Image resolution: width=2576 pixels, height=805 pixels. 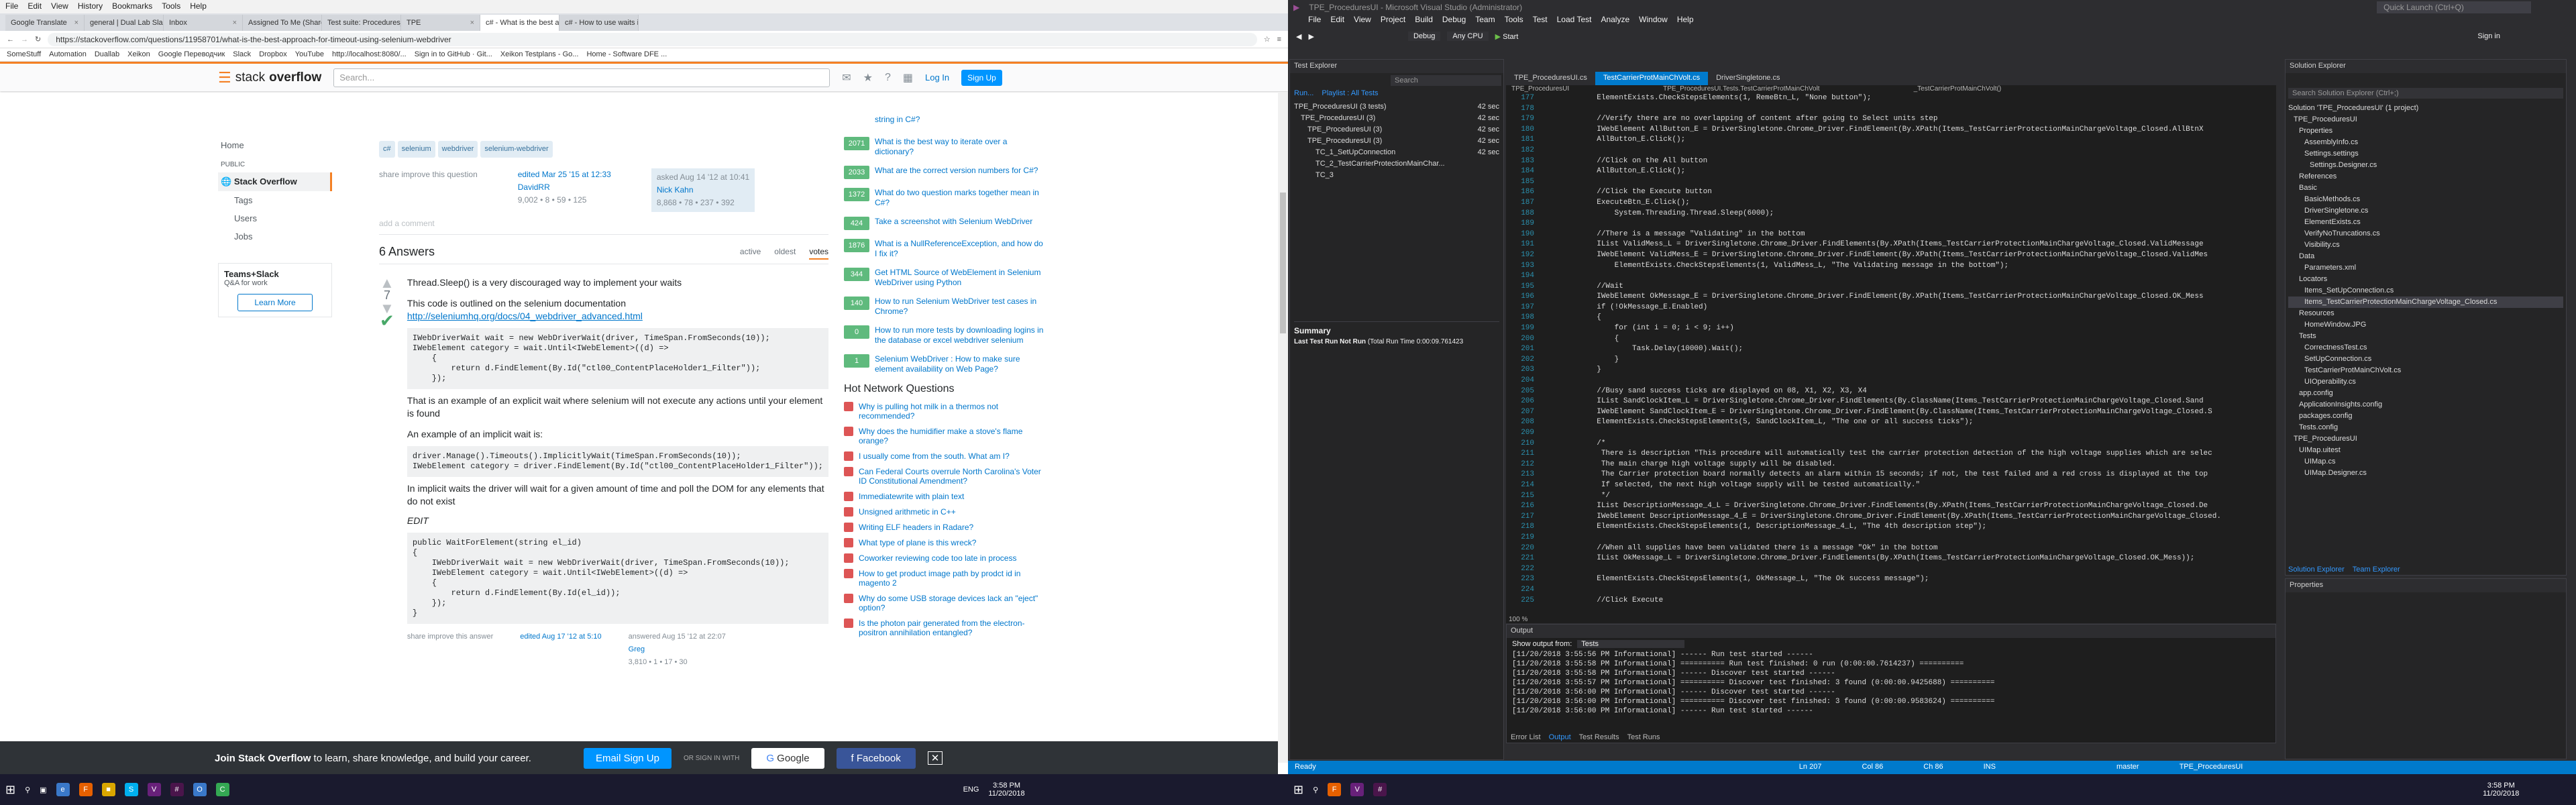 I want to click on browser-menu-item: Tools, so click(x=171, y=6).